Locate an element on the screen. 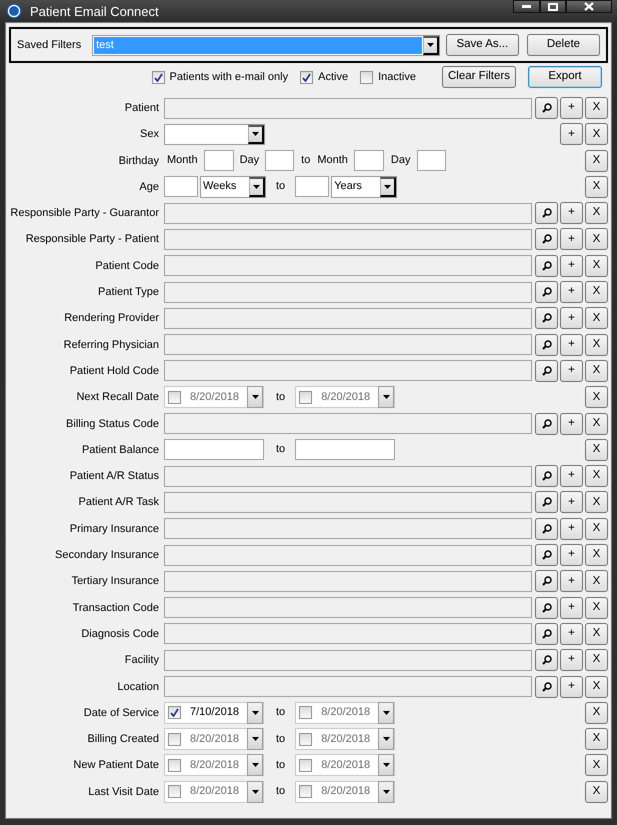 This screenshot has height=825, width=617. minimize-button is located at coordinates (526, 6).